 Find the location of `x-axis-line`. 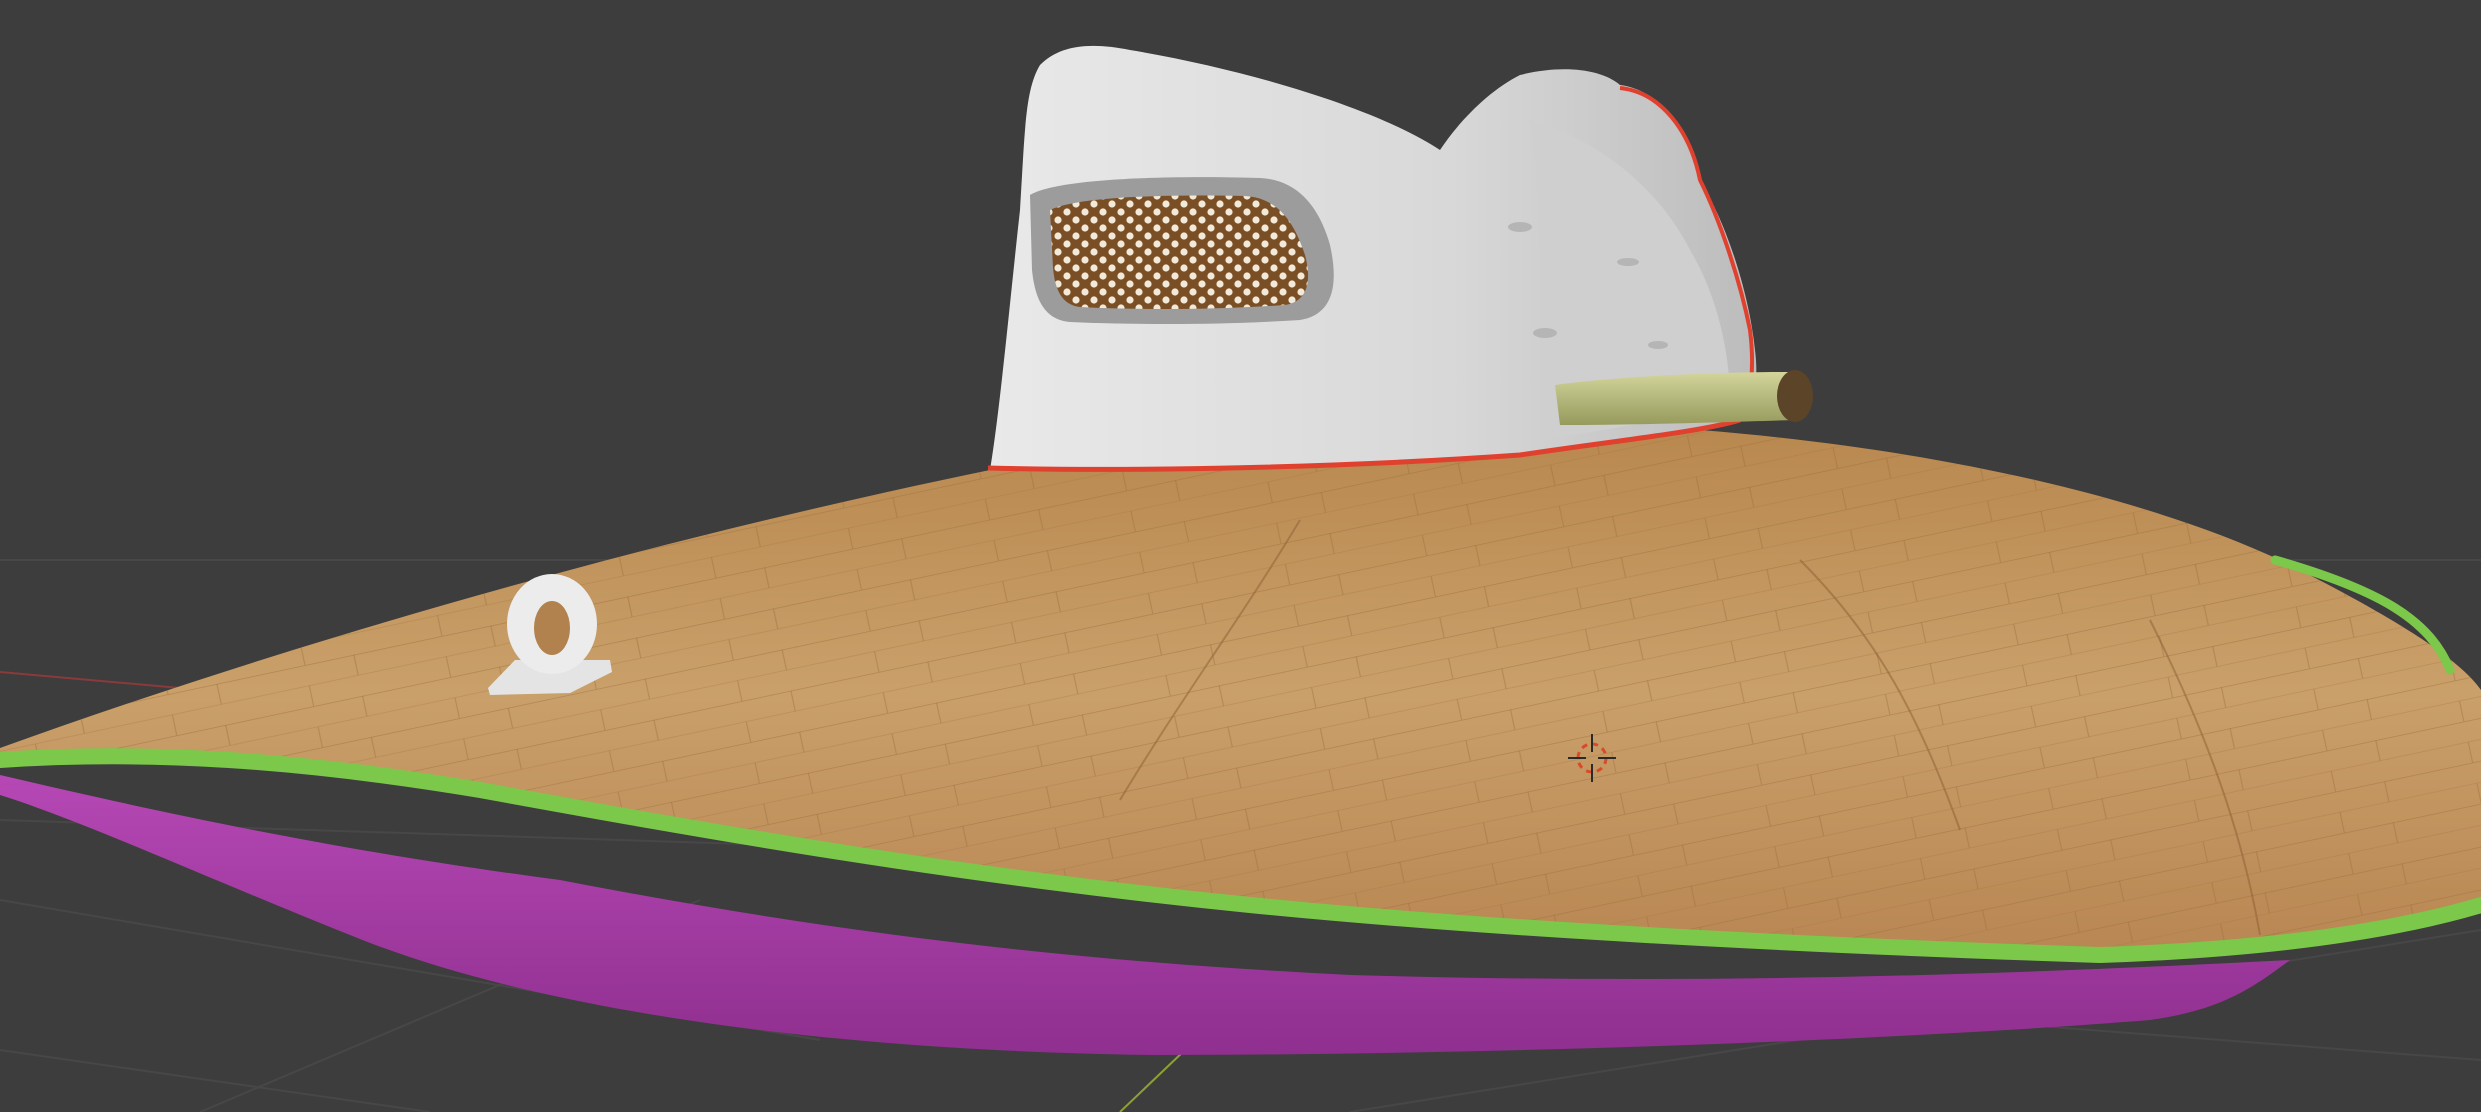

x-axis-line is located at coordinates (90, 680).